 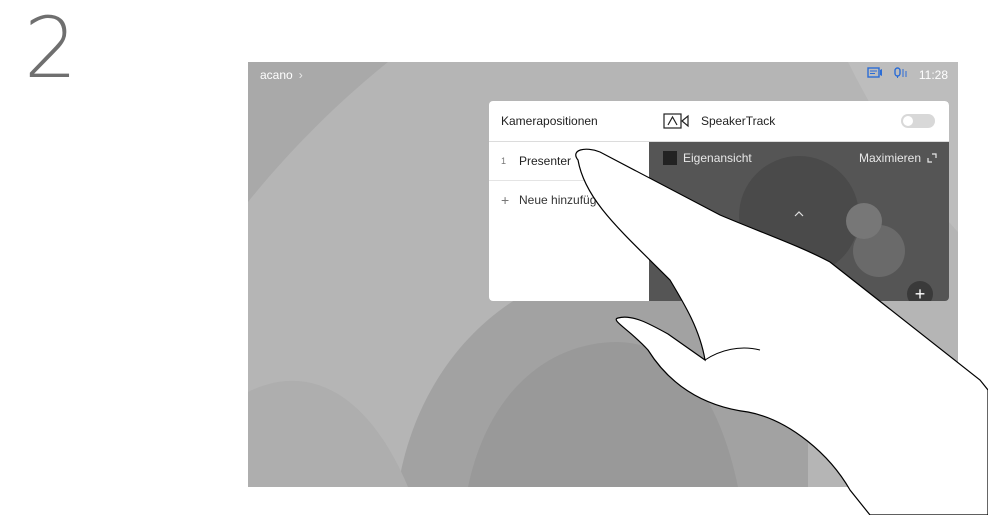 What do you see at coordinates (920, 291) in the screenshot?
I see `zoom-in-button: +` at bounding box center [920, 291].